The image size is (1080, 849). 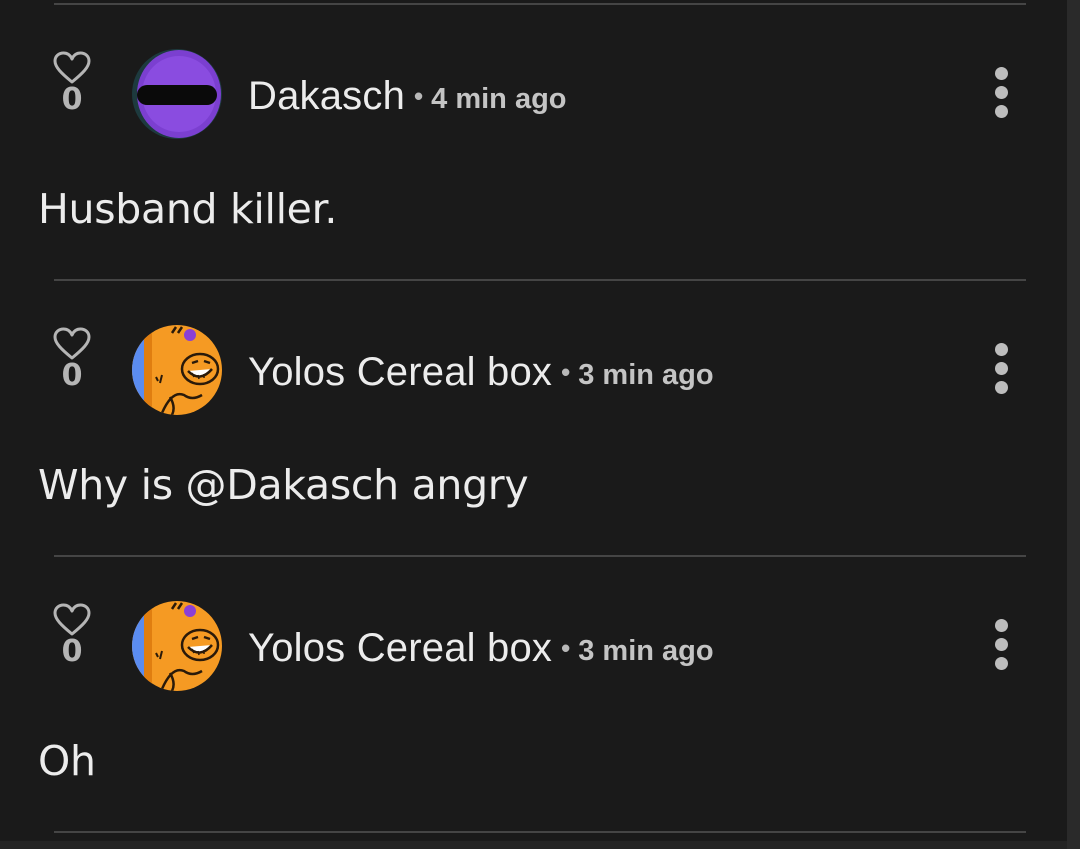 I want to click on purple-face-avatar-icon, so click(x=177, y=94).